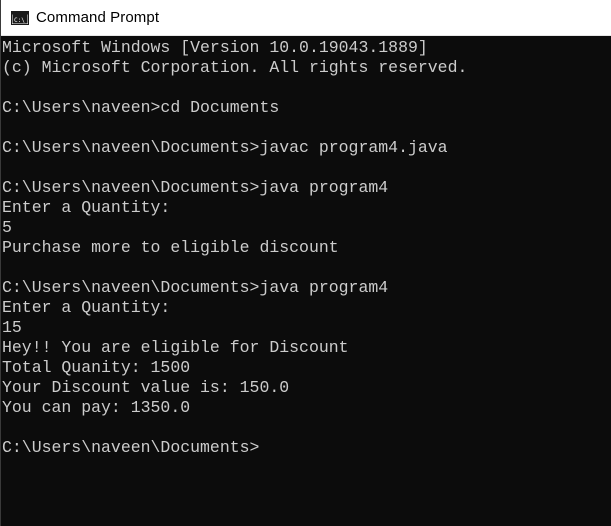  What do you see at coordinates (306, 18) in the screenshot?
I see `title-bar: C:\ Command Prompt` at bounding box center [306, 18].